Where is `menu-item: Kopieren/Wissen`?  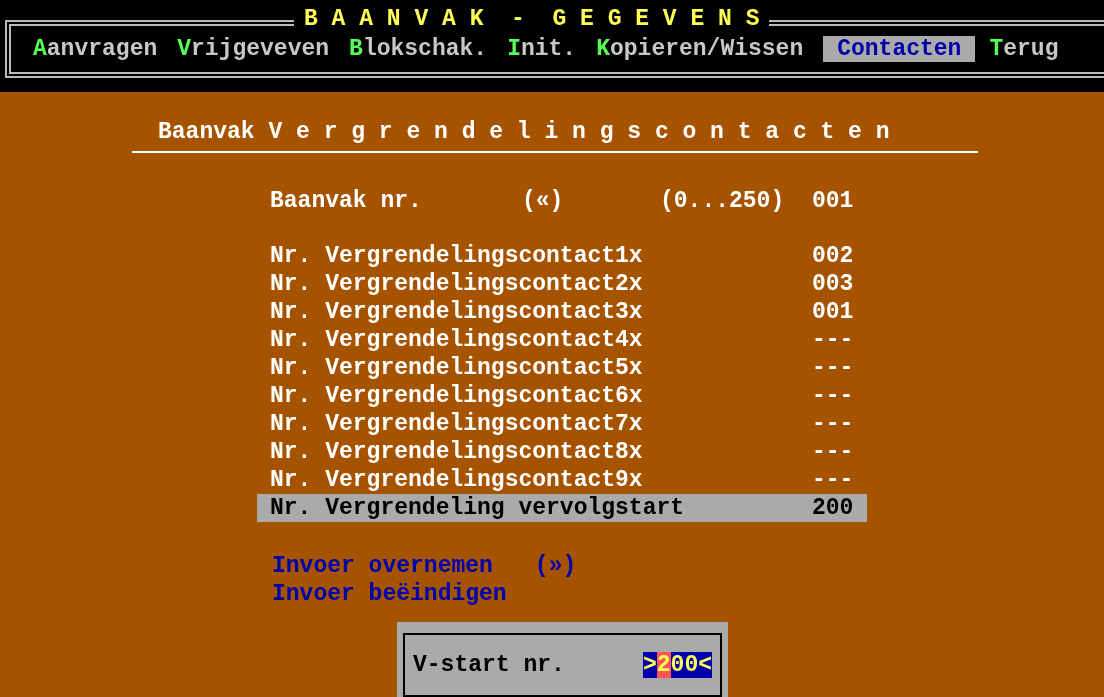 menu-item: Kopieren/Wissen is located at coordinates (700, 49).